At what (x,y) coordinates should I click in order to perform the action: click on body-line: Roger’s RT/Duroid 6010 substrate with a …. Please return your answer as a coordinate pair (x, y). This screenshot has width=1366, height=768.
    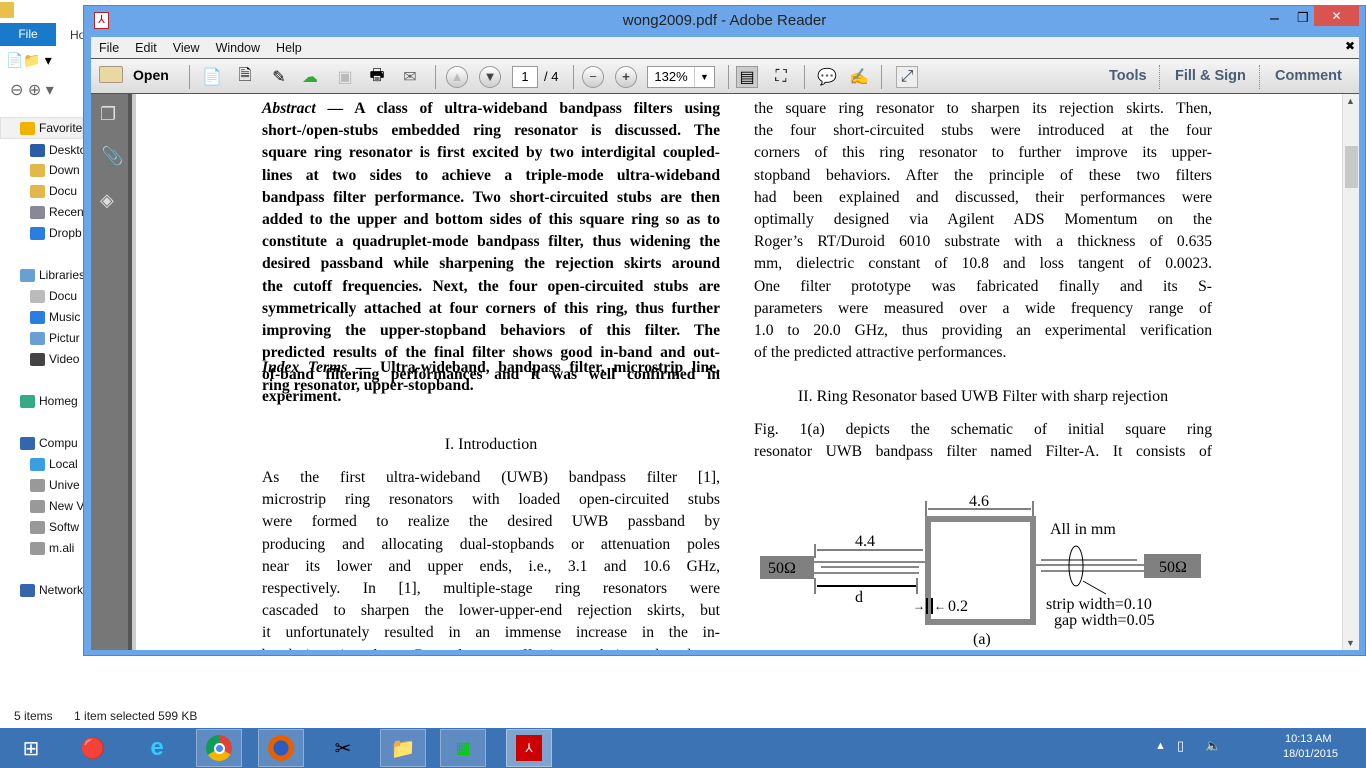
    Looking at the image, I should click on (983, 242).